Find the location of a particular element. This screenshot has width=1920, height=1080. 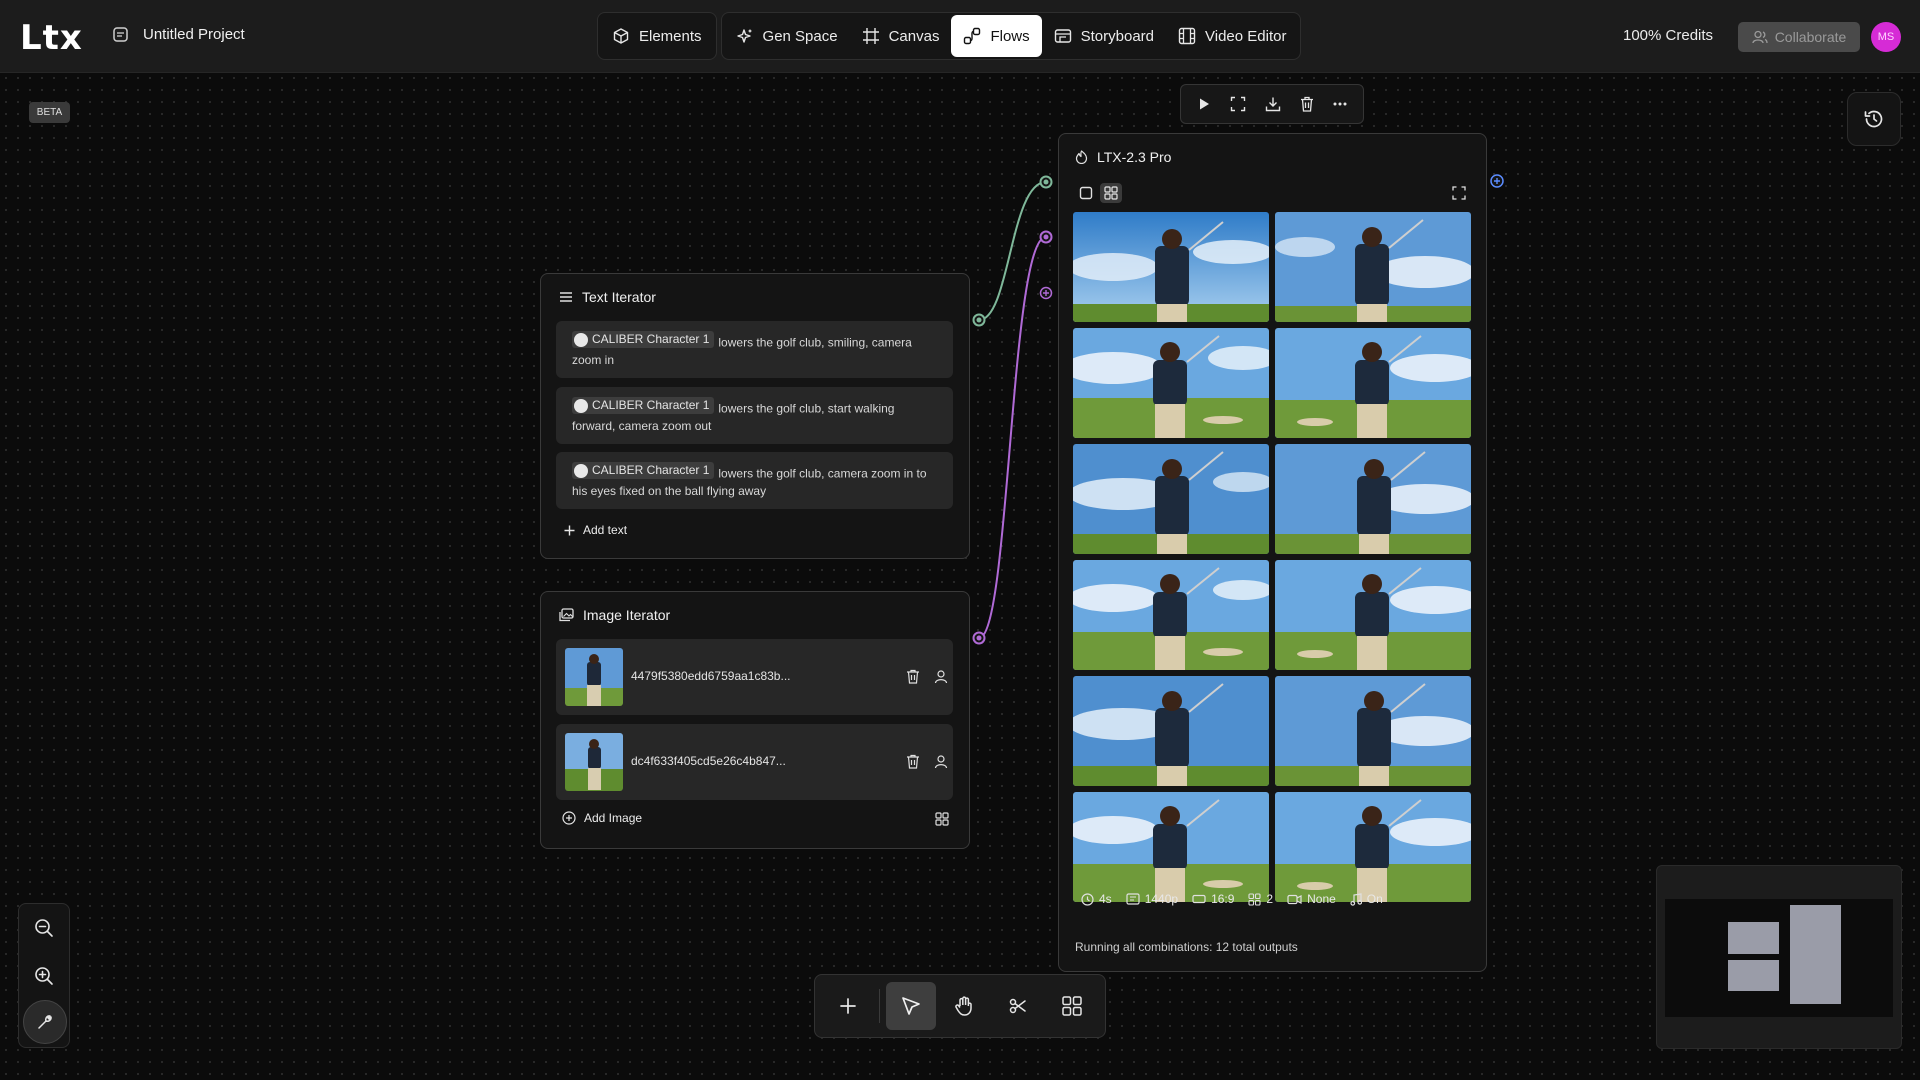

output-grid is located at coordinates (1272, 557).